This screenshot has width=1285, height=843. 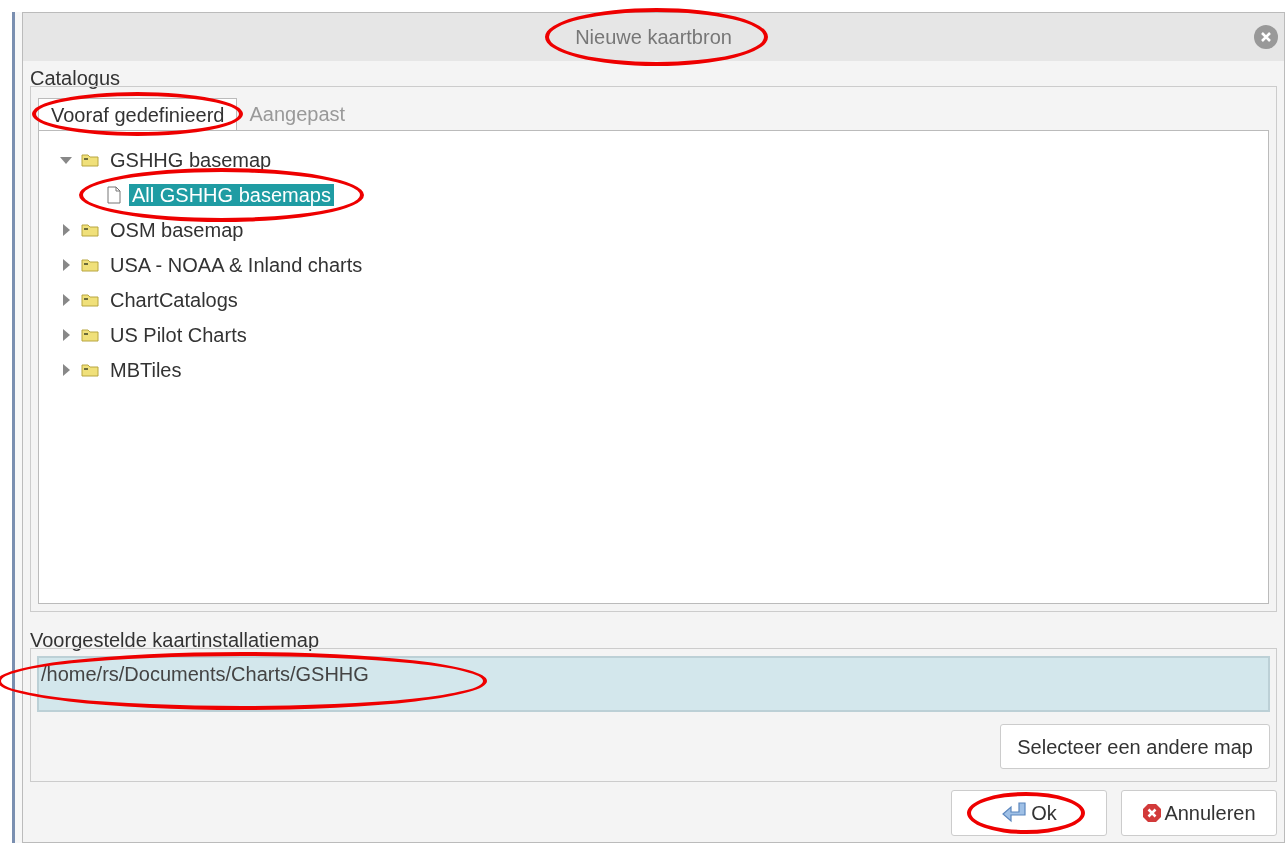 What do you see at coordinates (1152, 813) in the screenshot?
I see `cancel-icon` at bounding box center [1152, 813].